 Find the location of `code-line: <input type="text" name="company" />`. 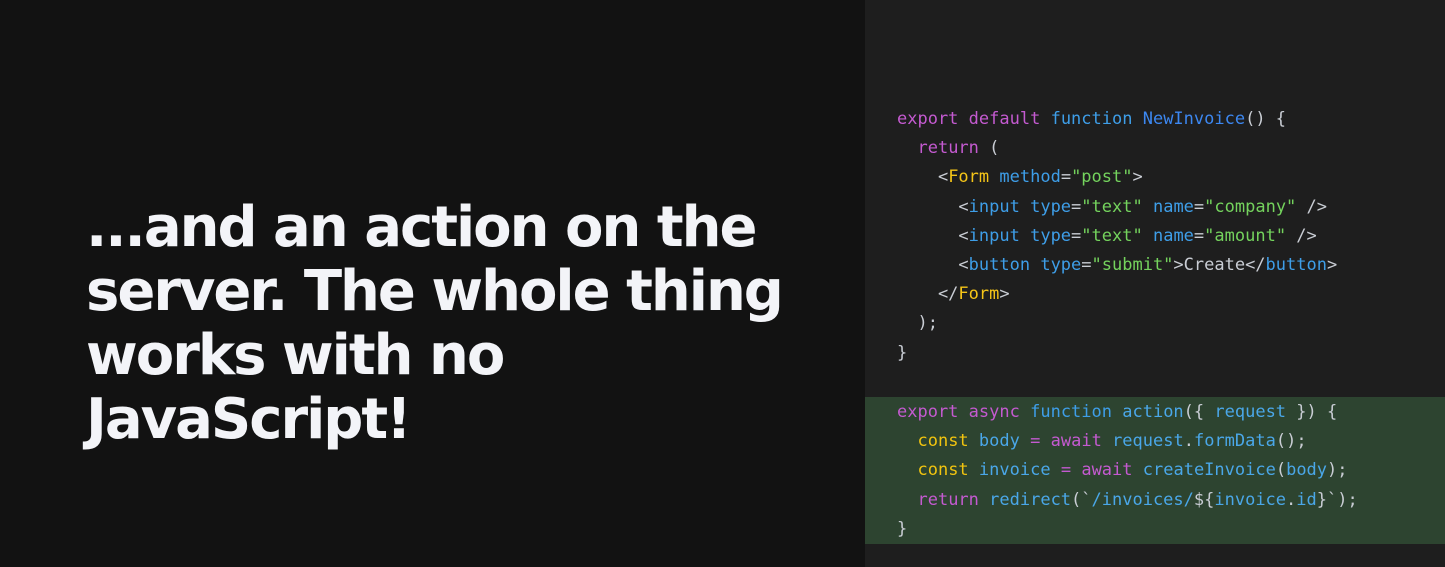

code-line: <input type="text" name="company" /> is located at coordinates (1155, 207).